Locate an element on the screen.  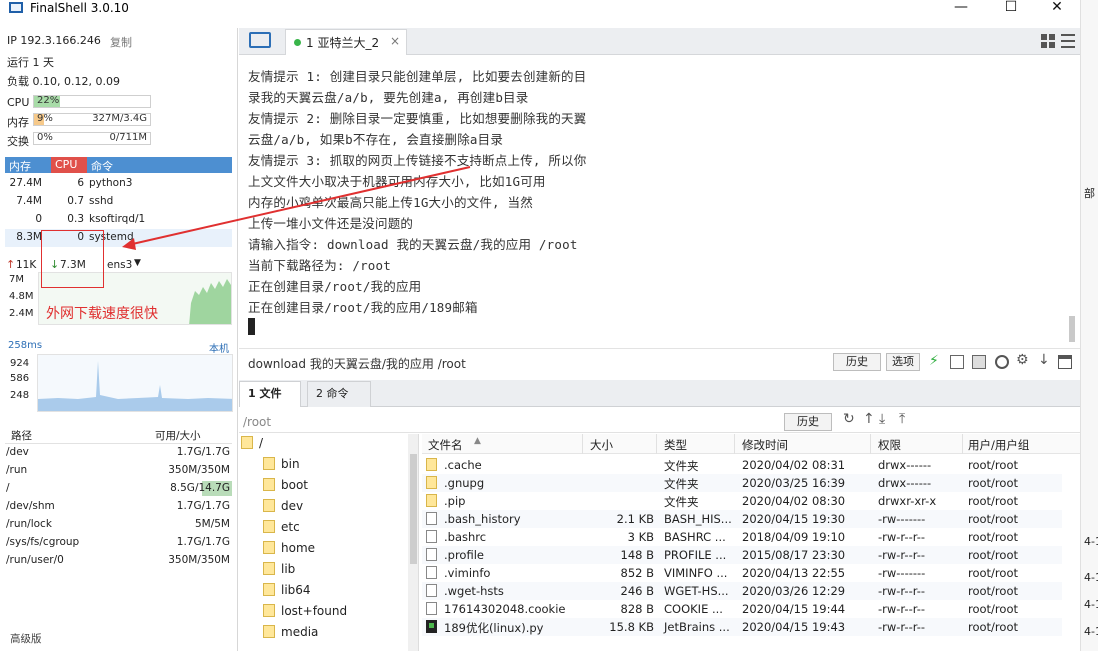
terminal-line: 当前下载路径为: /root is located at coordinates (319, 265).